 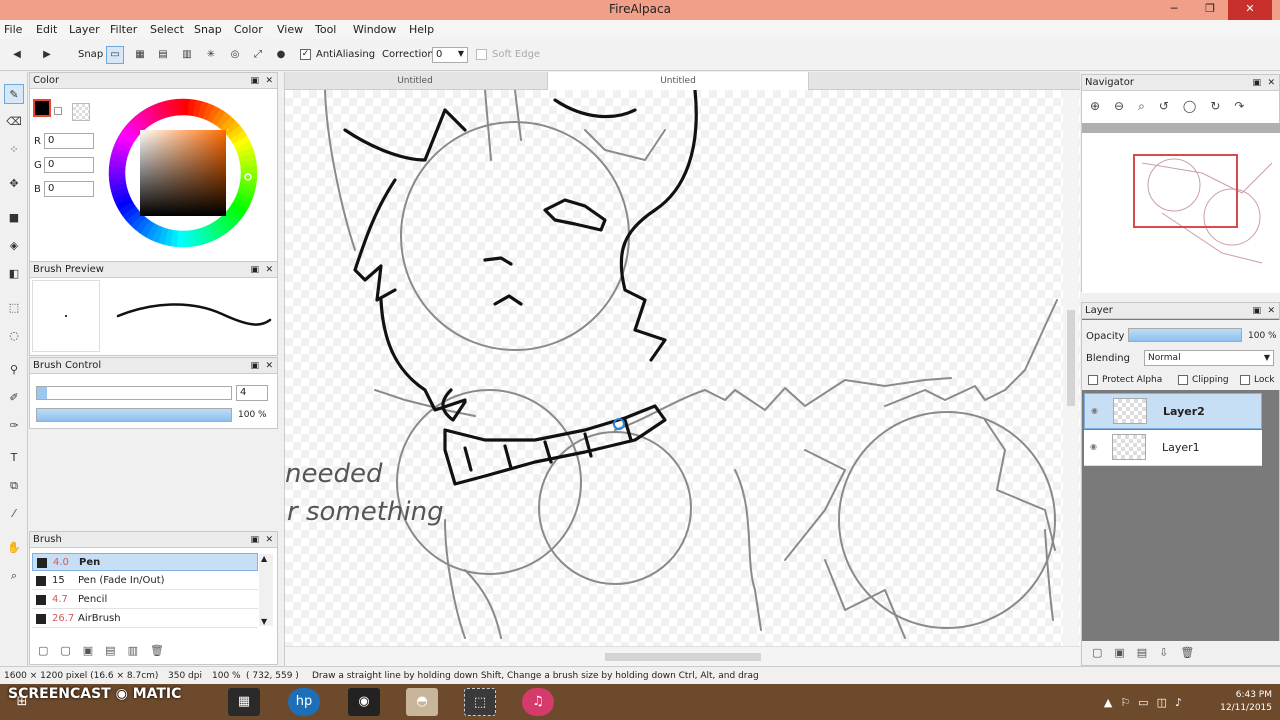 I want to click on layer-item-layer2: ◉ Layer2, so click(x=1173, y=411).